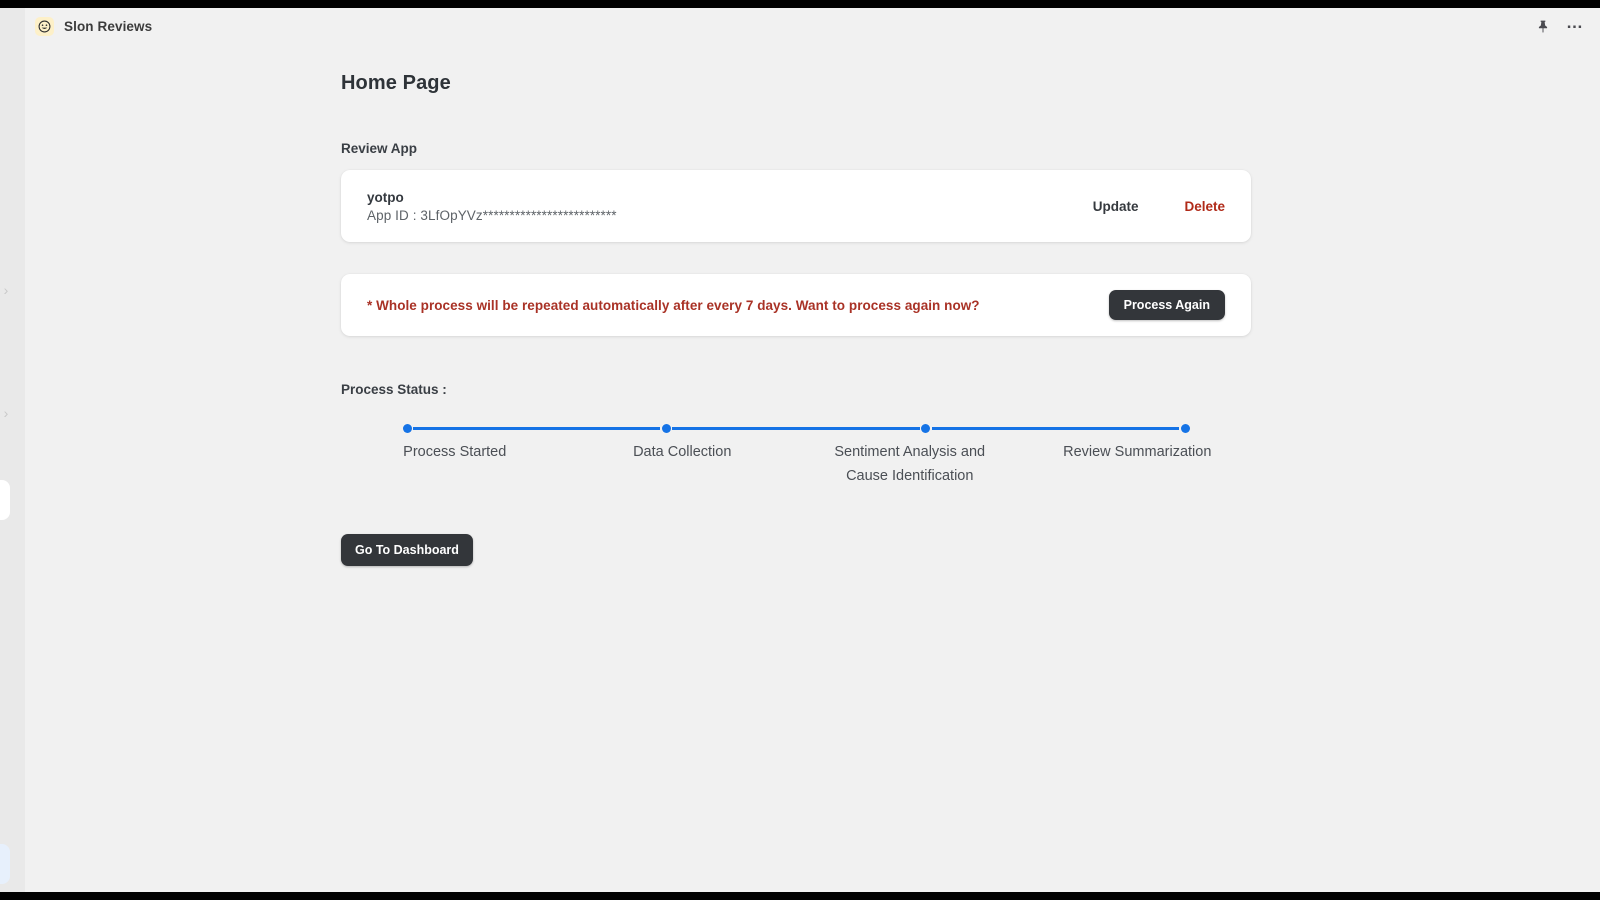 The image size is (1600, 900). Describe the element at coordinates (108, 26) in the screenshot. I see `brand-title: Slon Reviews` at that location.